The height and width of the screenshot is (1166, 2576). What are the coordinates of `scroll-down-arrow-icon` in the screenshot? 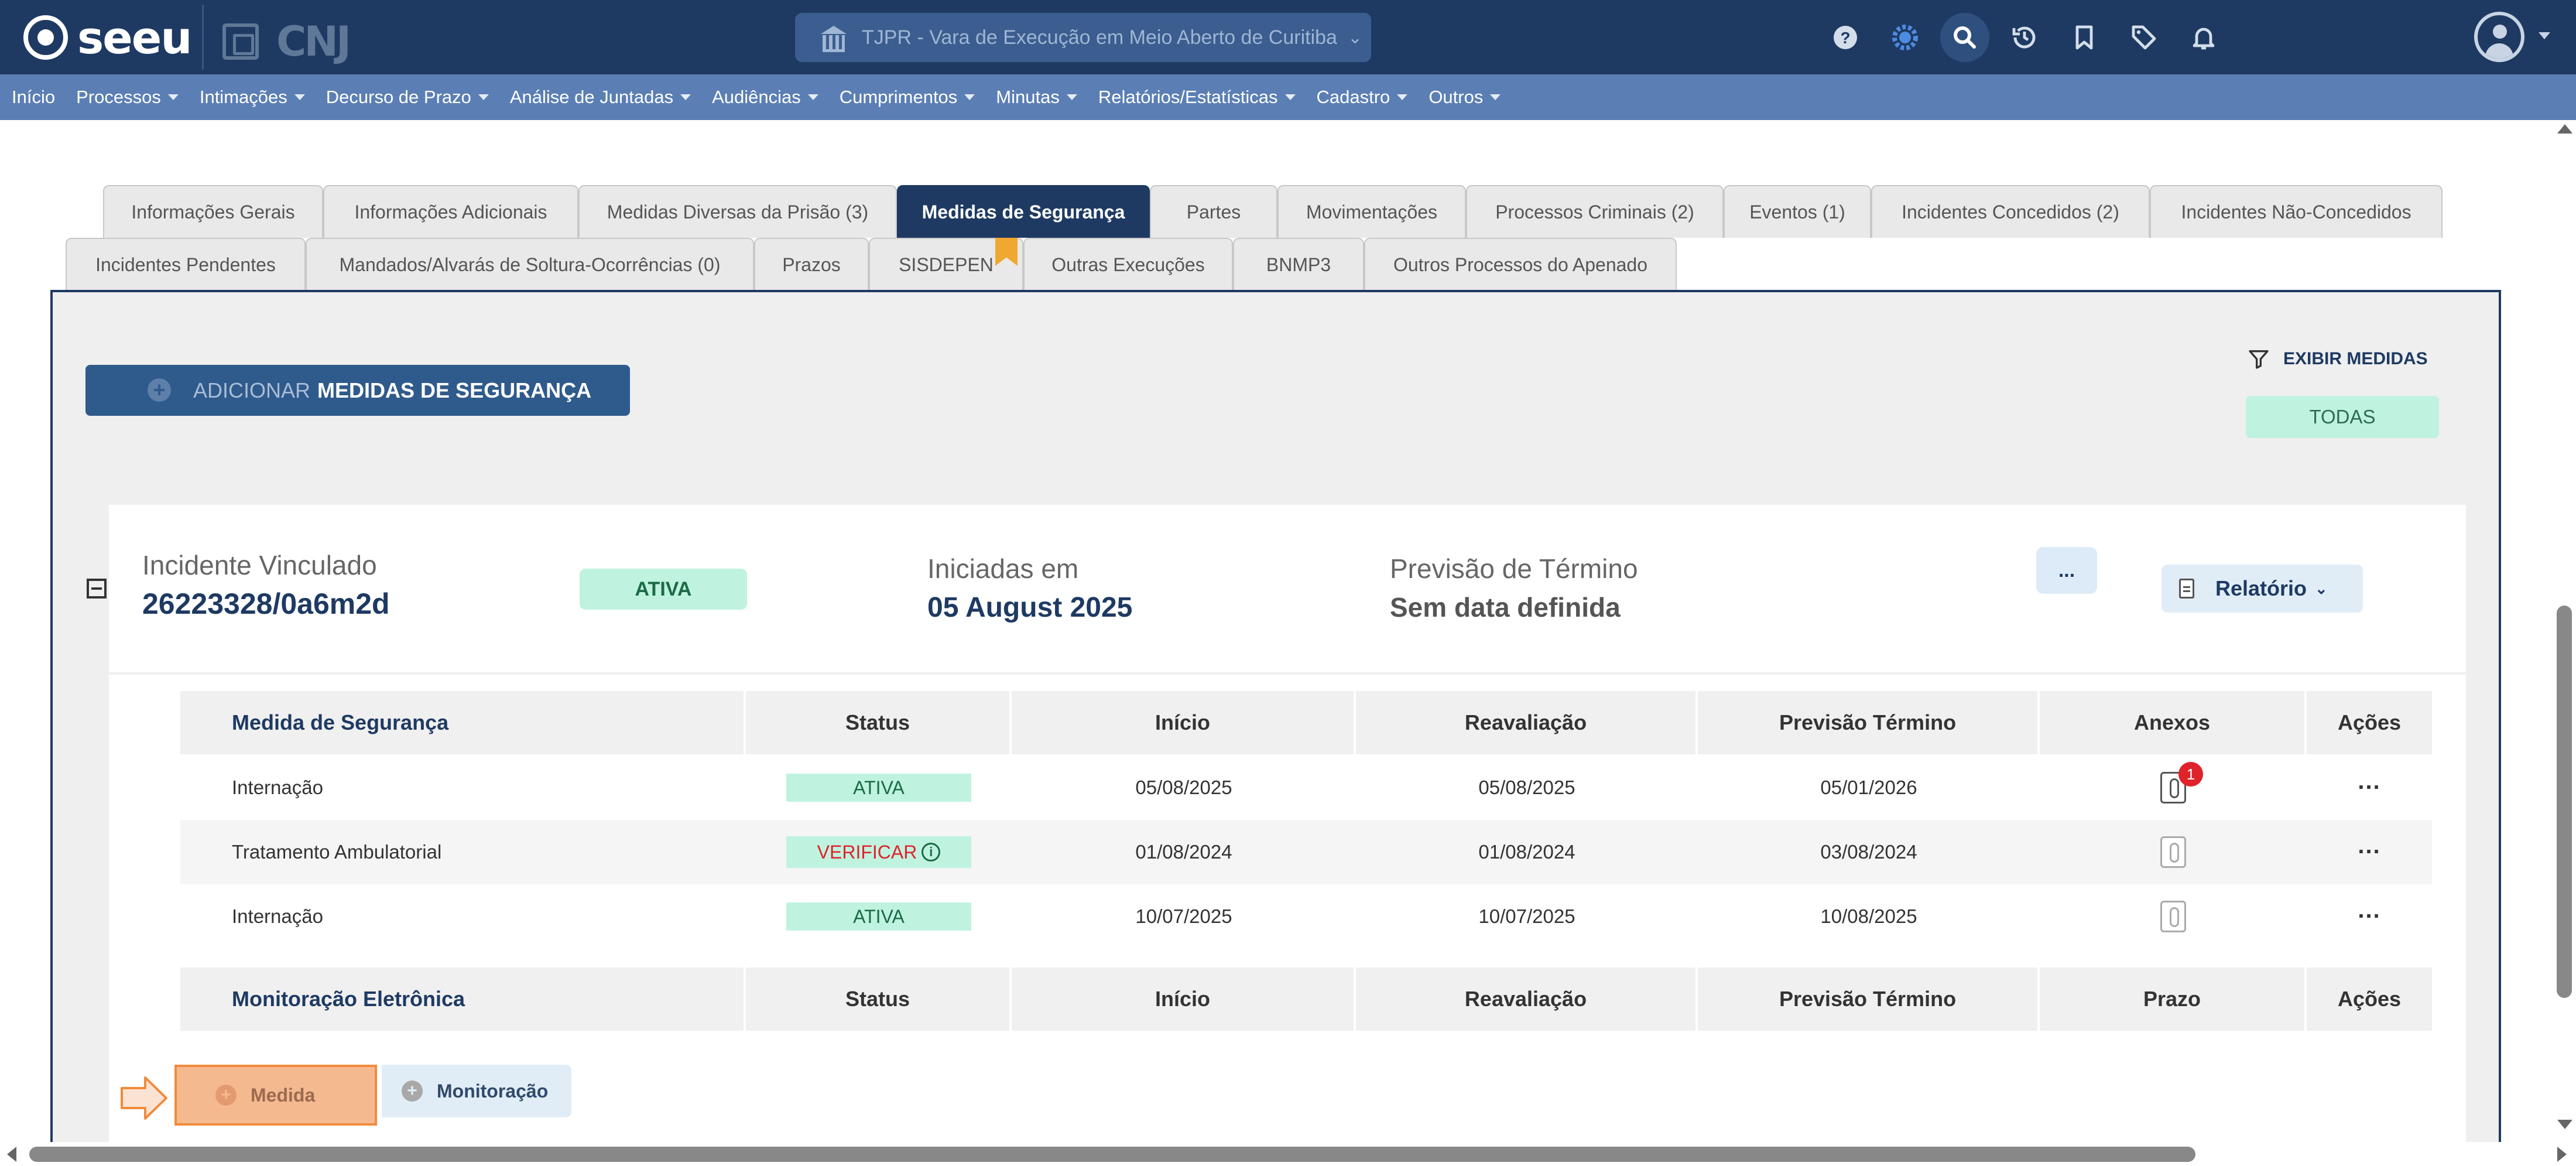 It's located at (2564, 1124).